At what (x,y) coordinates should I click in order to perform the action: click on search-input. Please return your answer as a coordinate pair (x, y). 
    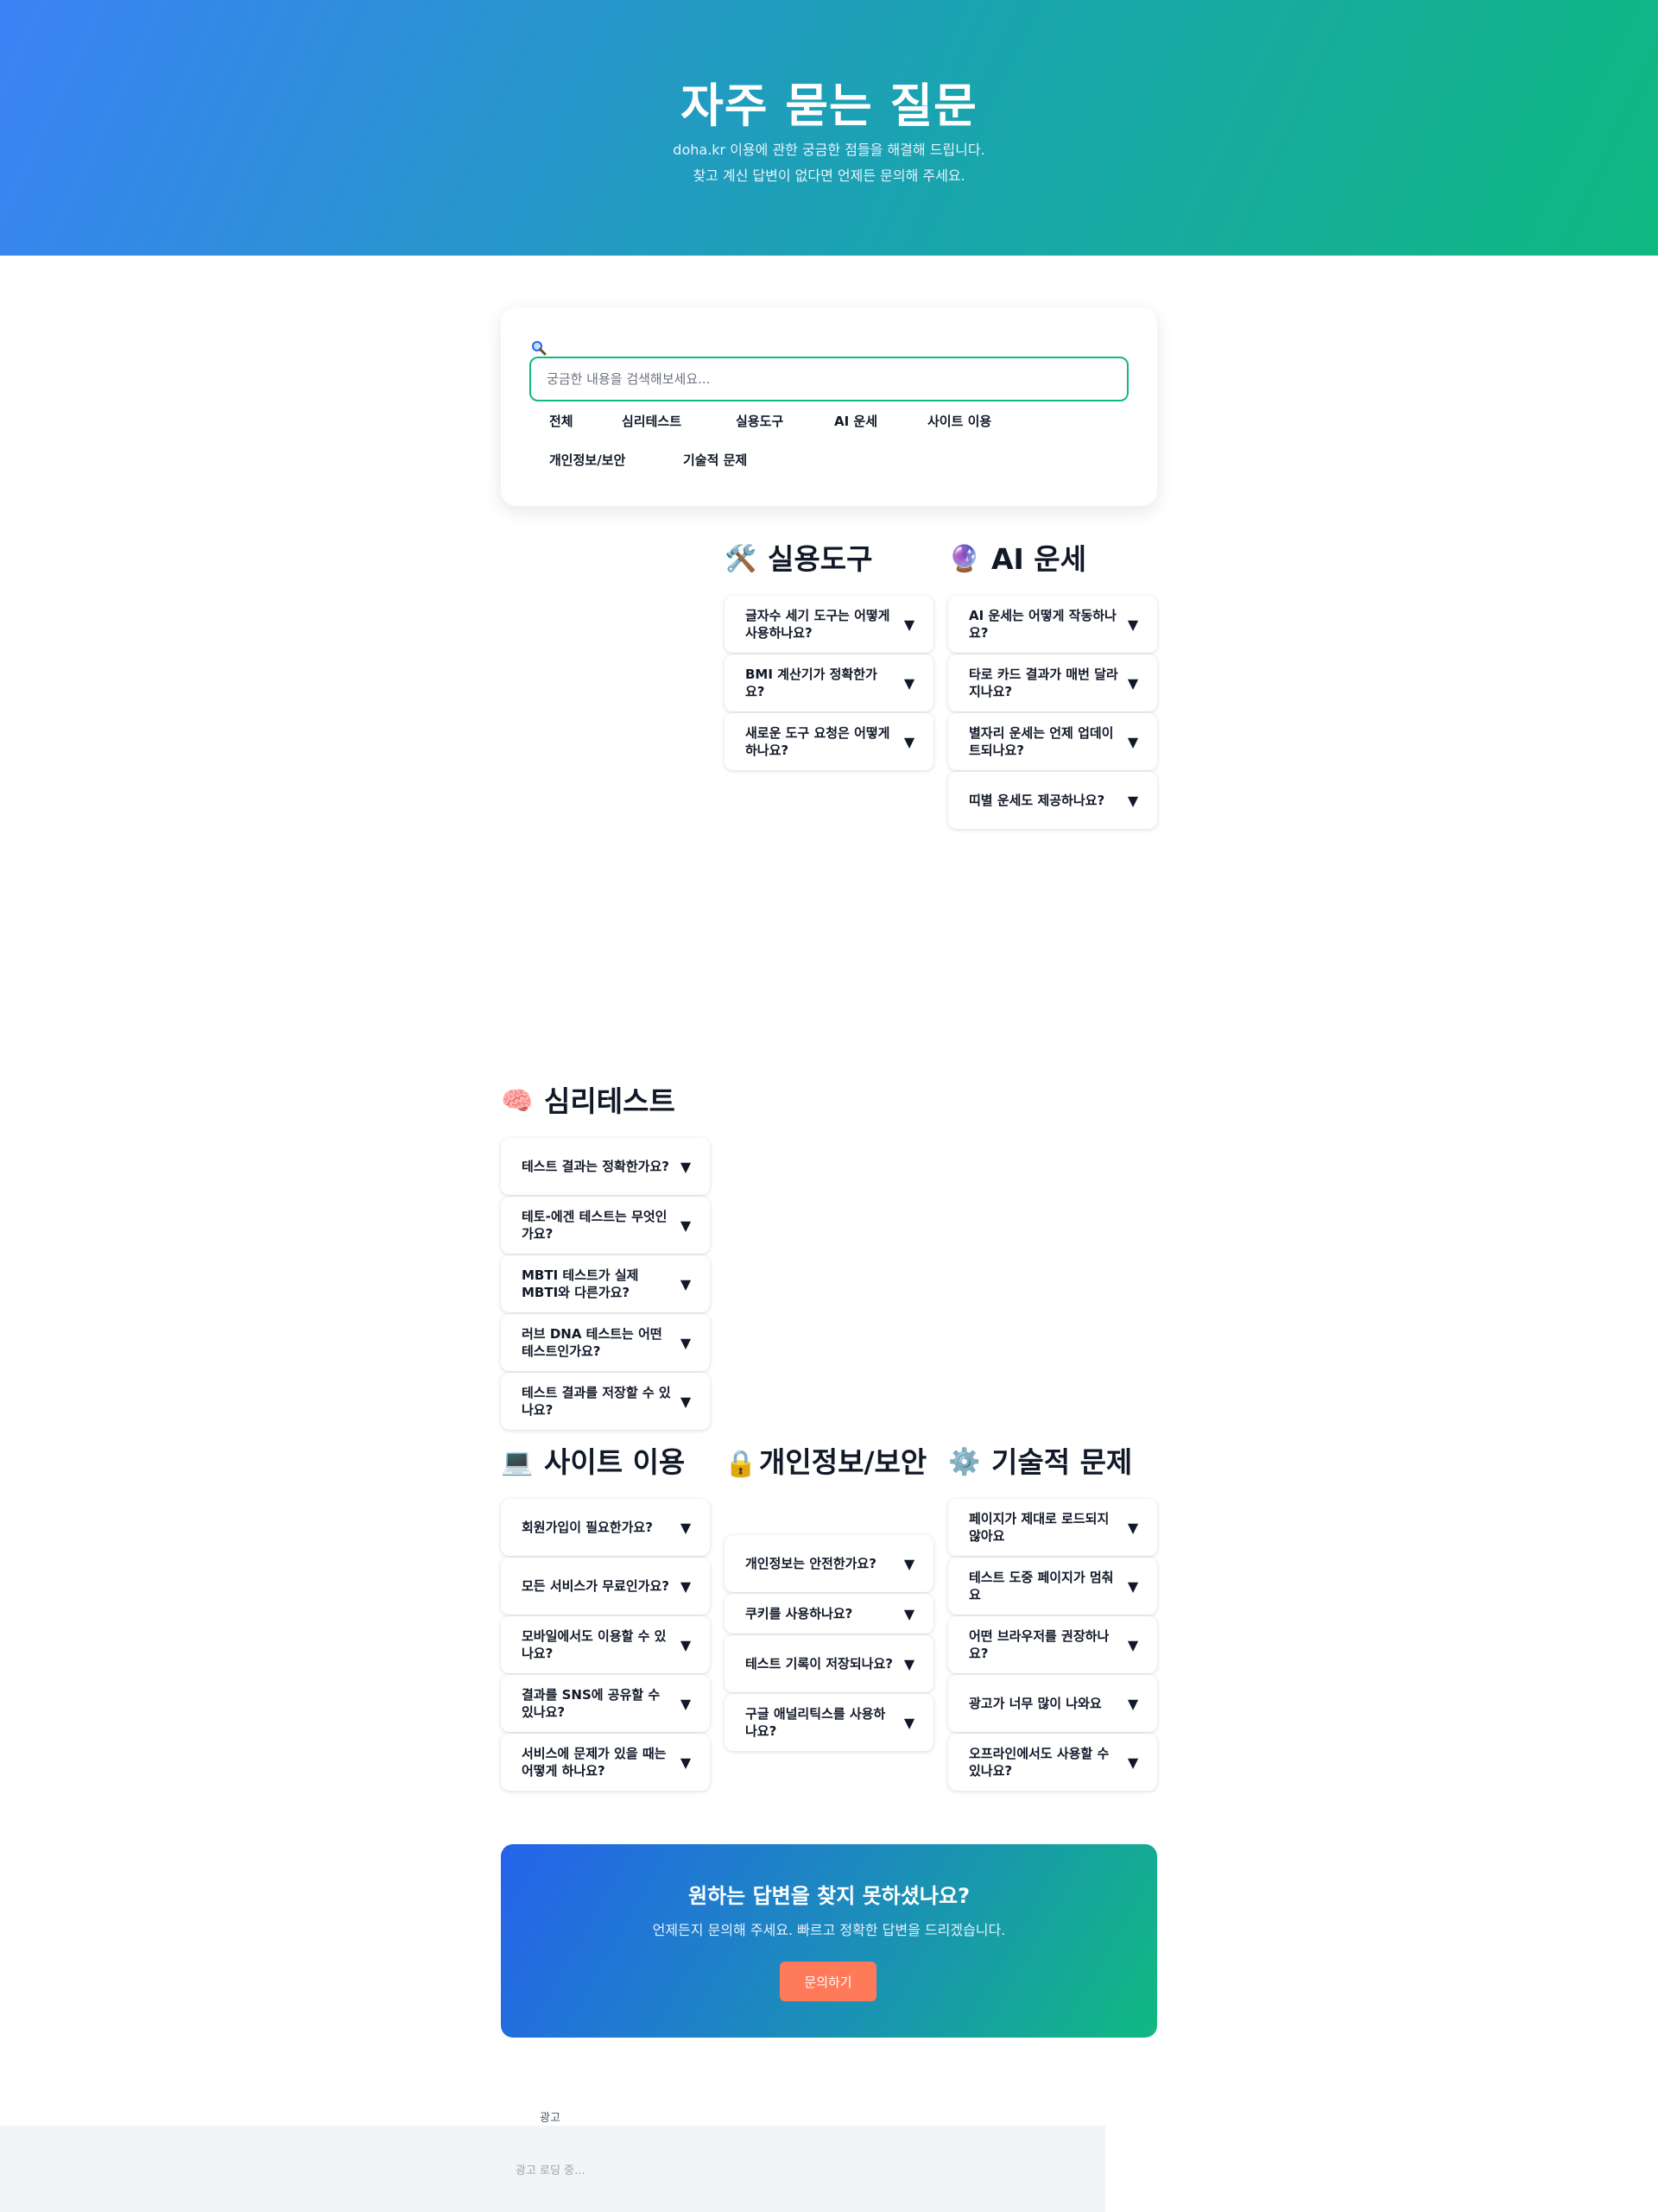
    Looking at the image, I should click on (829, 379).